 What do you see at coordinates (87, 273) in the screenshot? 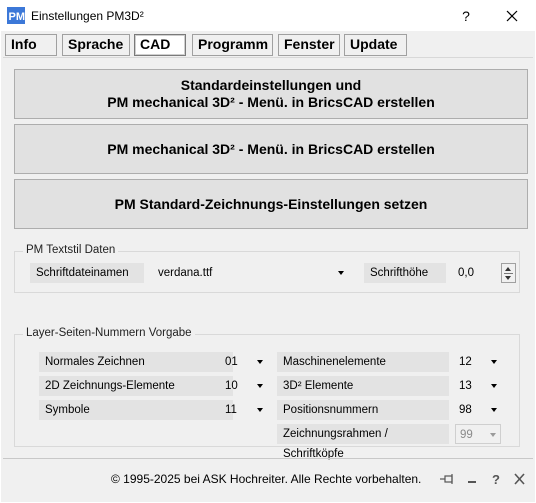
I see `font-file-label: Schriftdateinamen` at bounding box center [87, 273].